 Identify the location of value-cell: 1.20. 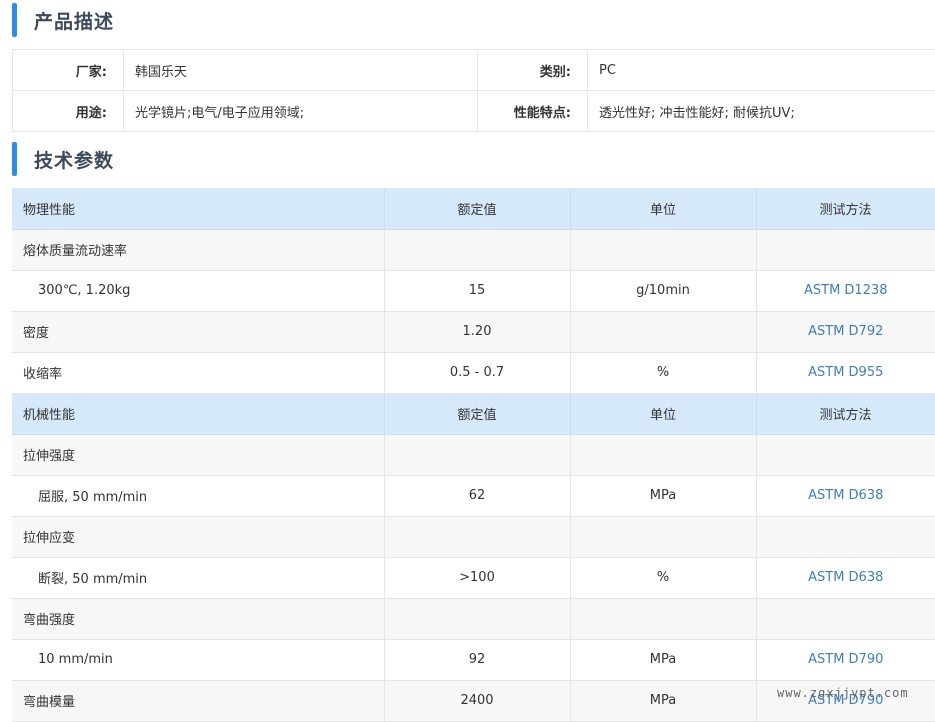
(477, 331).